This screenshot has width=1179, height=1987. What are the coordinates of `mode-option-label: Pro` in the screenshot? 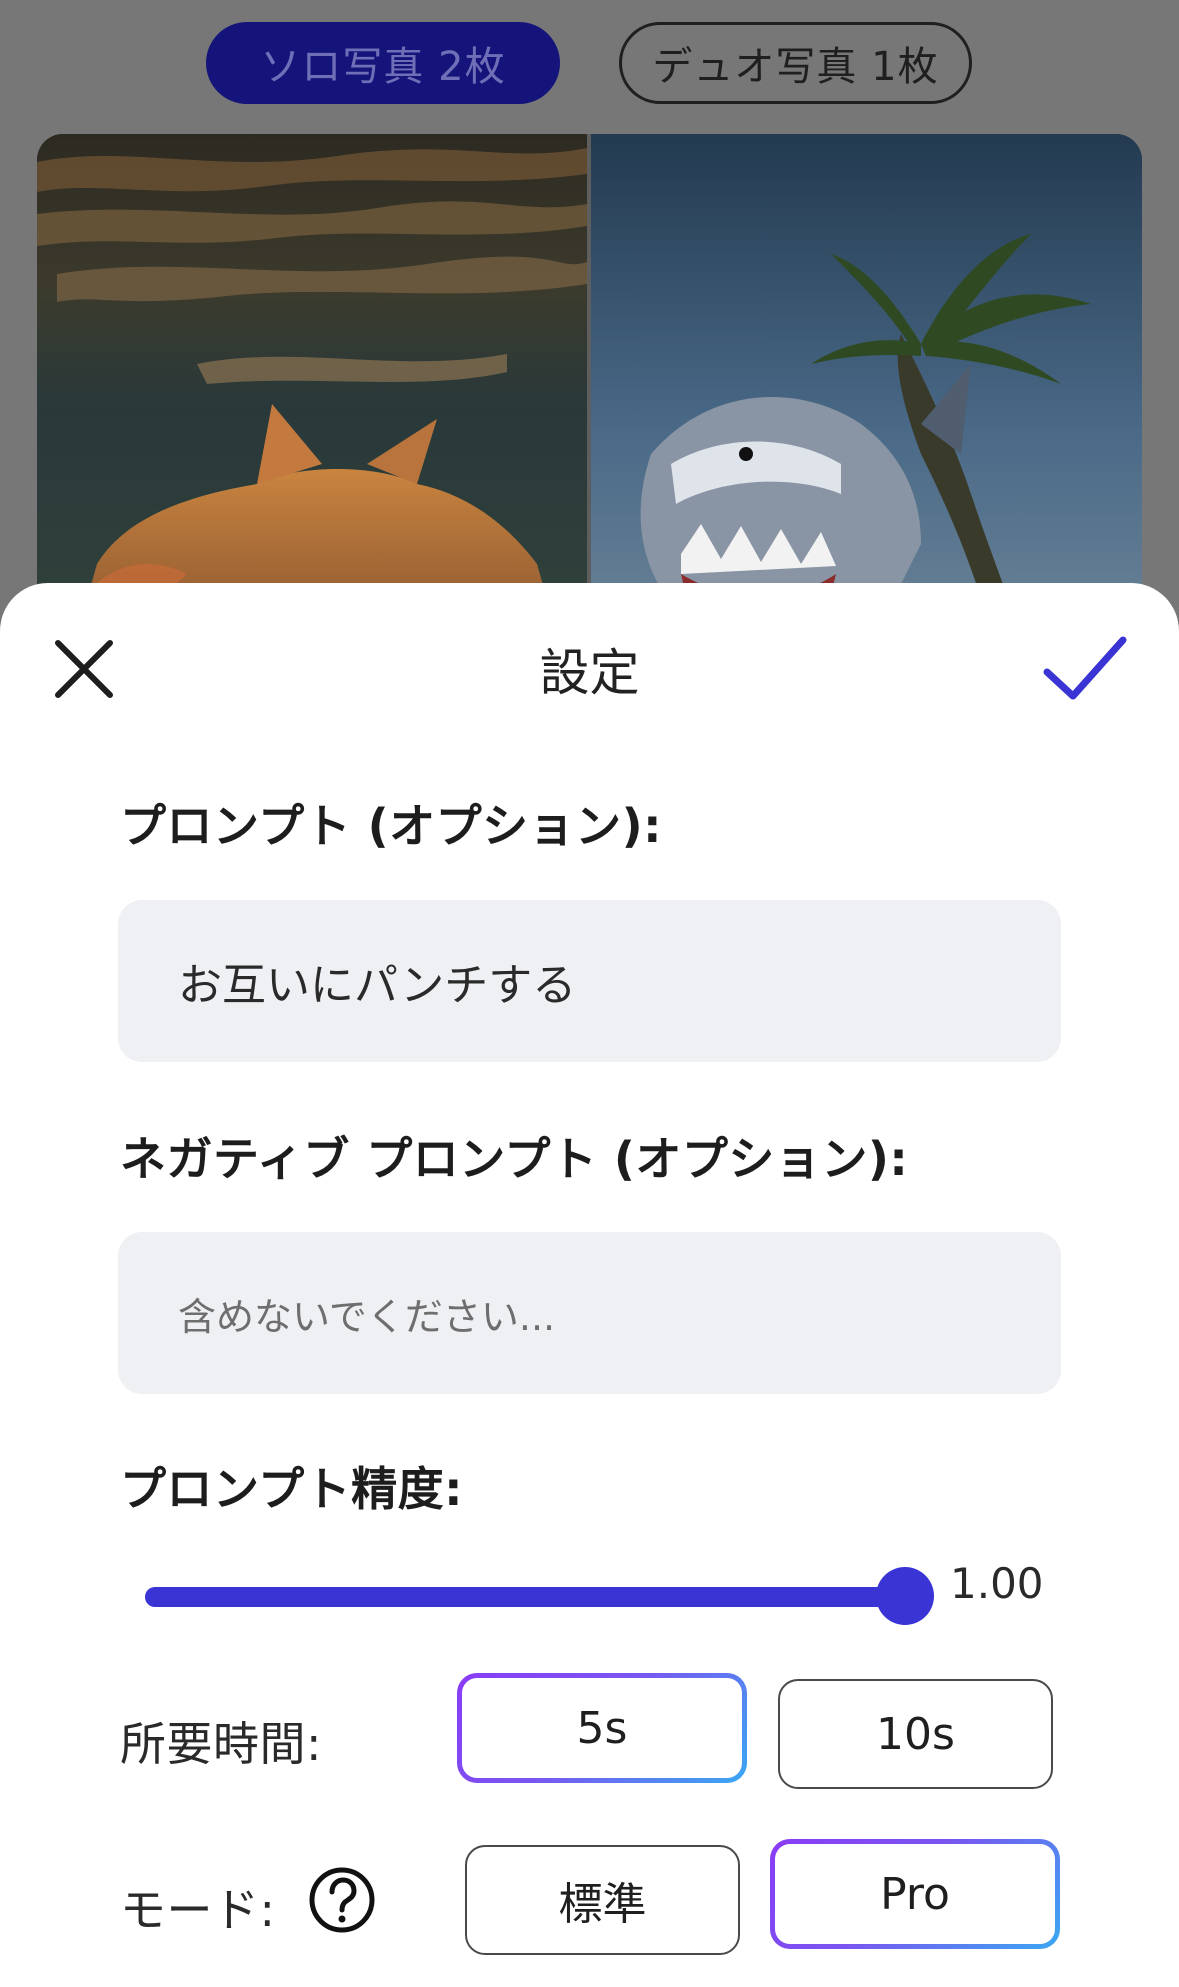 It's located at (915, 1894).